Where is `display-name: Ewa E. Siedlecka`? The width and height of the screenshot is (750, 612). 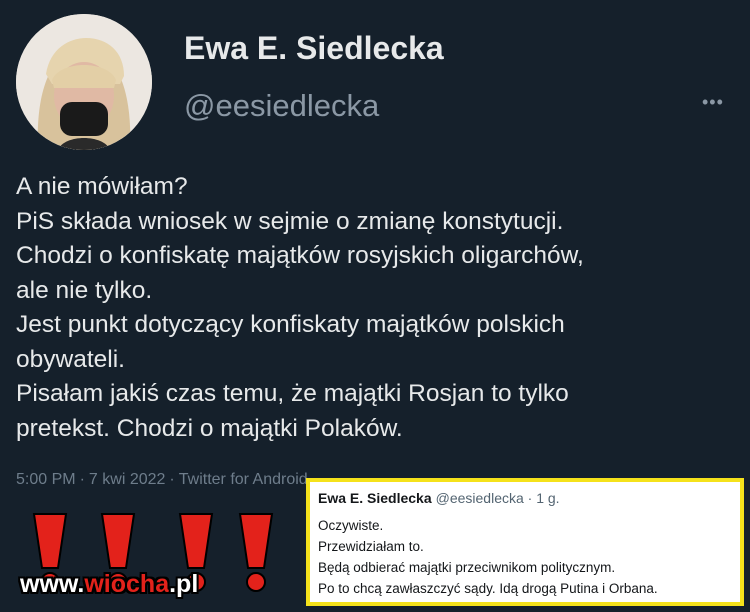 display-name: Ewa E. Siedlecka is located at coordinates (314, 48).